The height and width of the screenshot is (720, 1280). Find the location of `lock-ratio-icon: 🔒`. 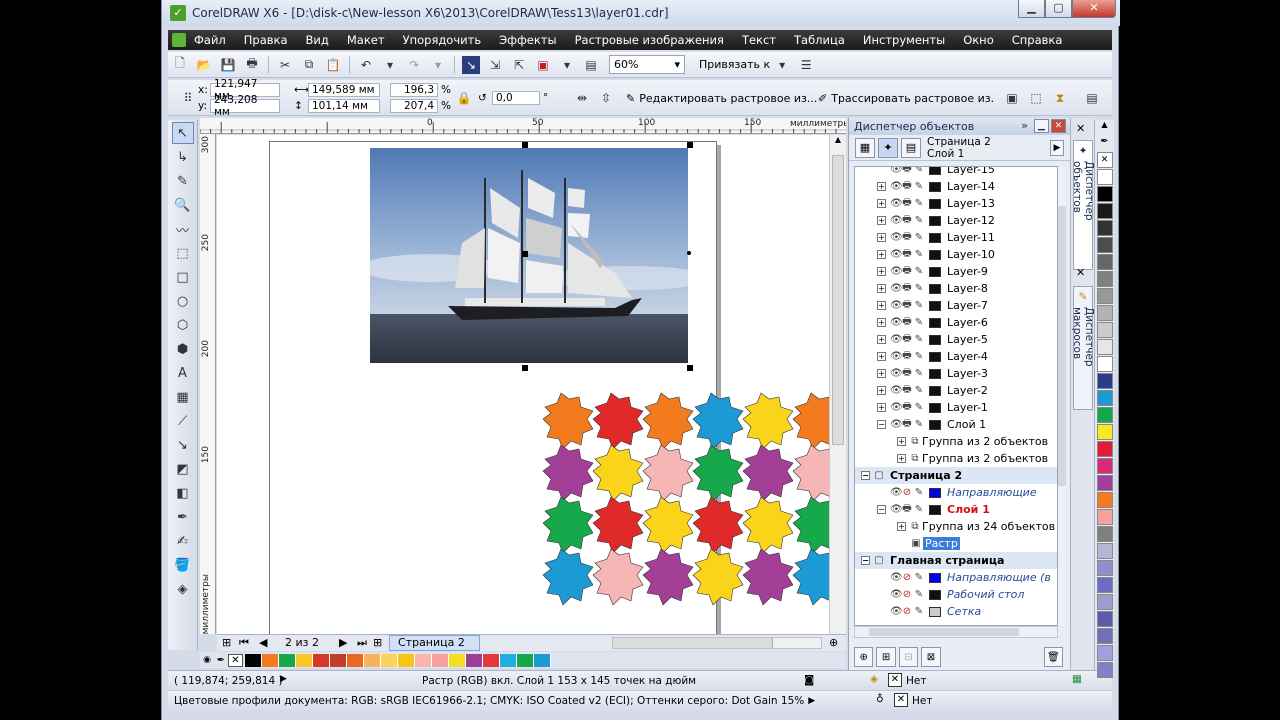

lock-ratio-icon: 🔒 is located at coordinates (464, 98).